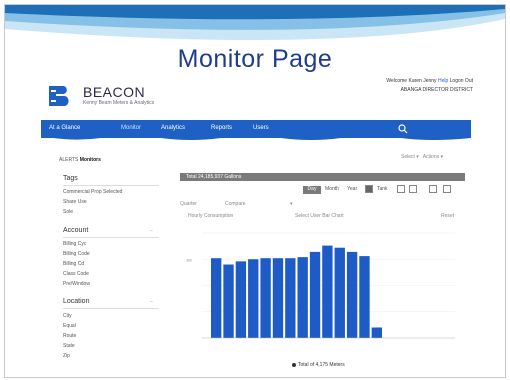 Image resolution: width=510 pixels, height=380 pixels. What do you see at coordinates (294, 364) in the screenshot?
I see `legend-marker-icon` at bounding box center [294, 364].